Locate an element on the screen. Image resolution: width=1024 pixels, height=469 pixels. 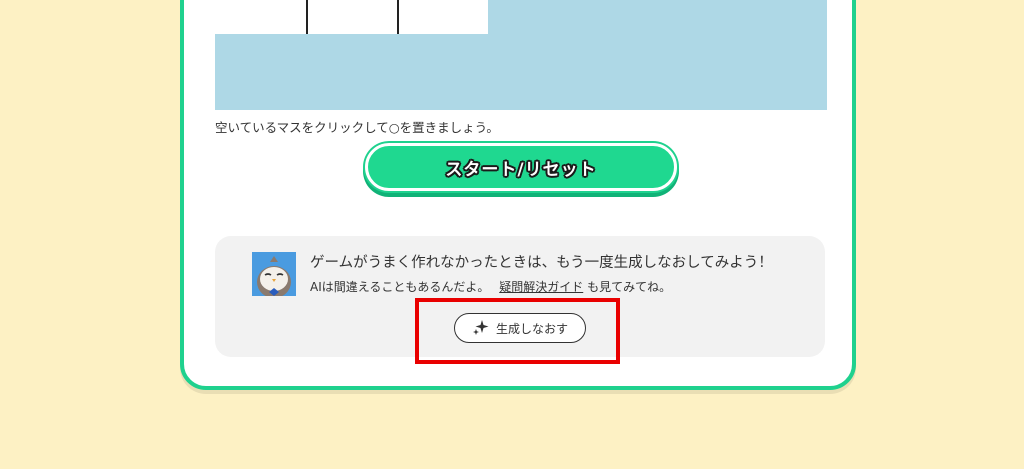
highlight-annotation is located at coordinates (517, 331).